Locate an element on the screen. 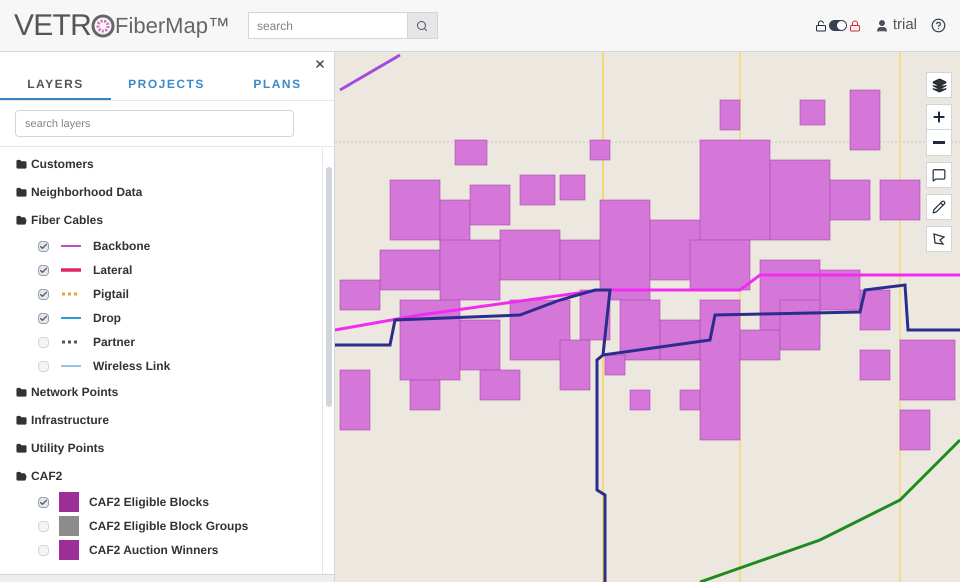 The image size is (960, 582). layer-group-label: Utility Points is located at coordinates (67, 448).